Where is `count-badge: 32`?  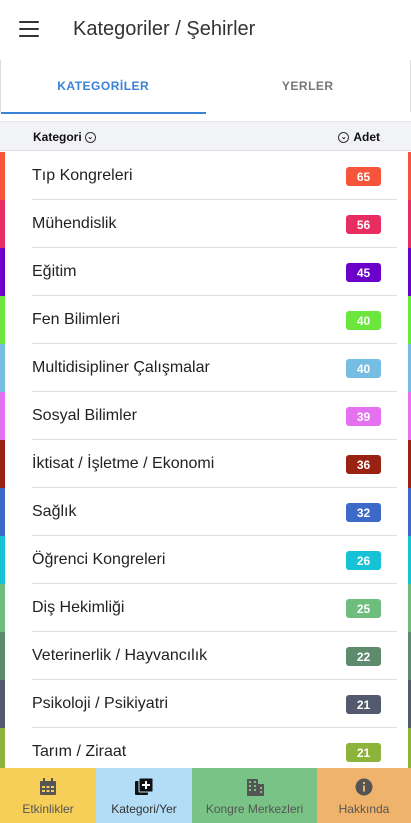
count-badge: 32 is located at coordinates (363, 512).